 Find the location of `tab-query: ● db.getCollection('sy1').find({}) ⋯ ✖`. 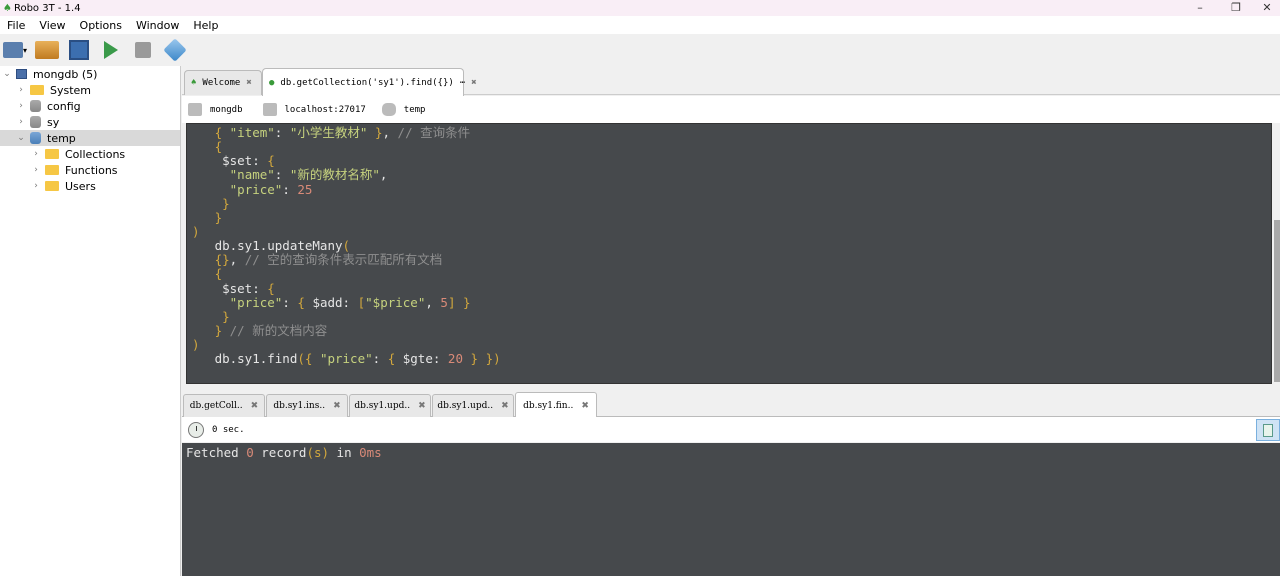

tab-query: ● db.getCollection('sy1').find({}) ⋯ ✖ is located at coordinates (369, 82).